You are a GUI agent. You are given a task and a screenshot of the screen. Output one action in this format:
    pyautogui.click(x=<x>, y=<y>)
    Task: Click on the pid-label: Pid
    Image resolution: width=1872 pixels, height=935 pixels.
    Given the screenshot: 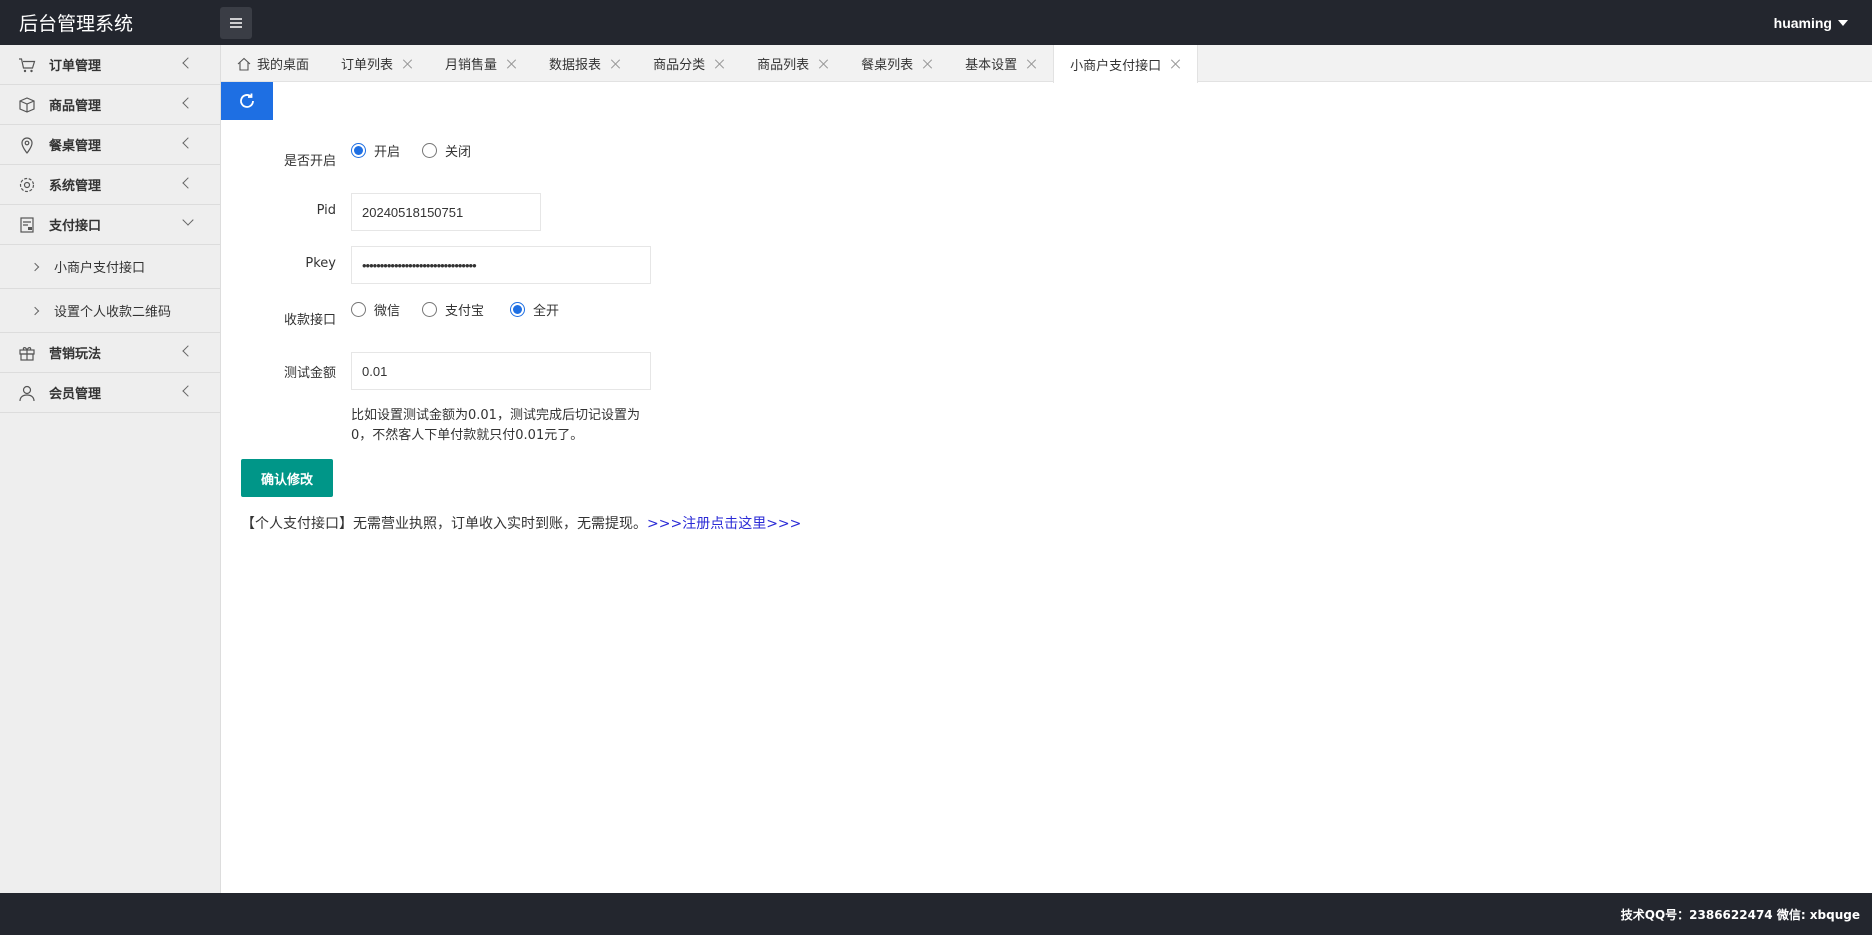 What is the action you would take?
    pyautogui.click(x=326, y=210)
    